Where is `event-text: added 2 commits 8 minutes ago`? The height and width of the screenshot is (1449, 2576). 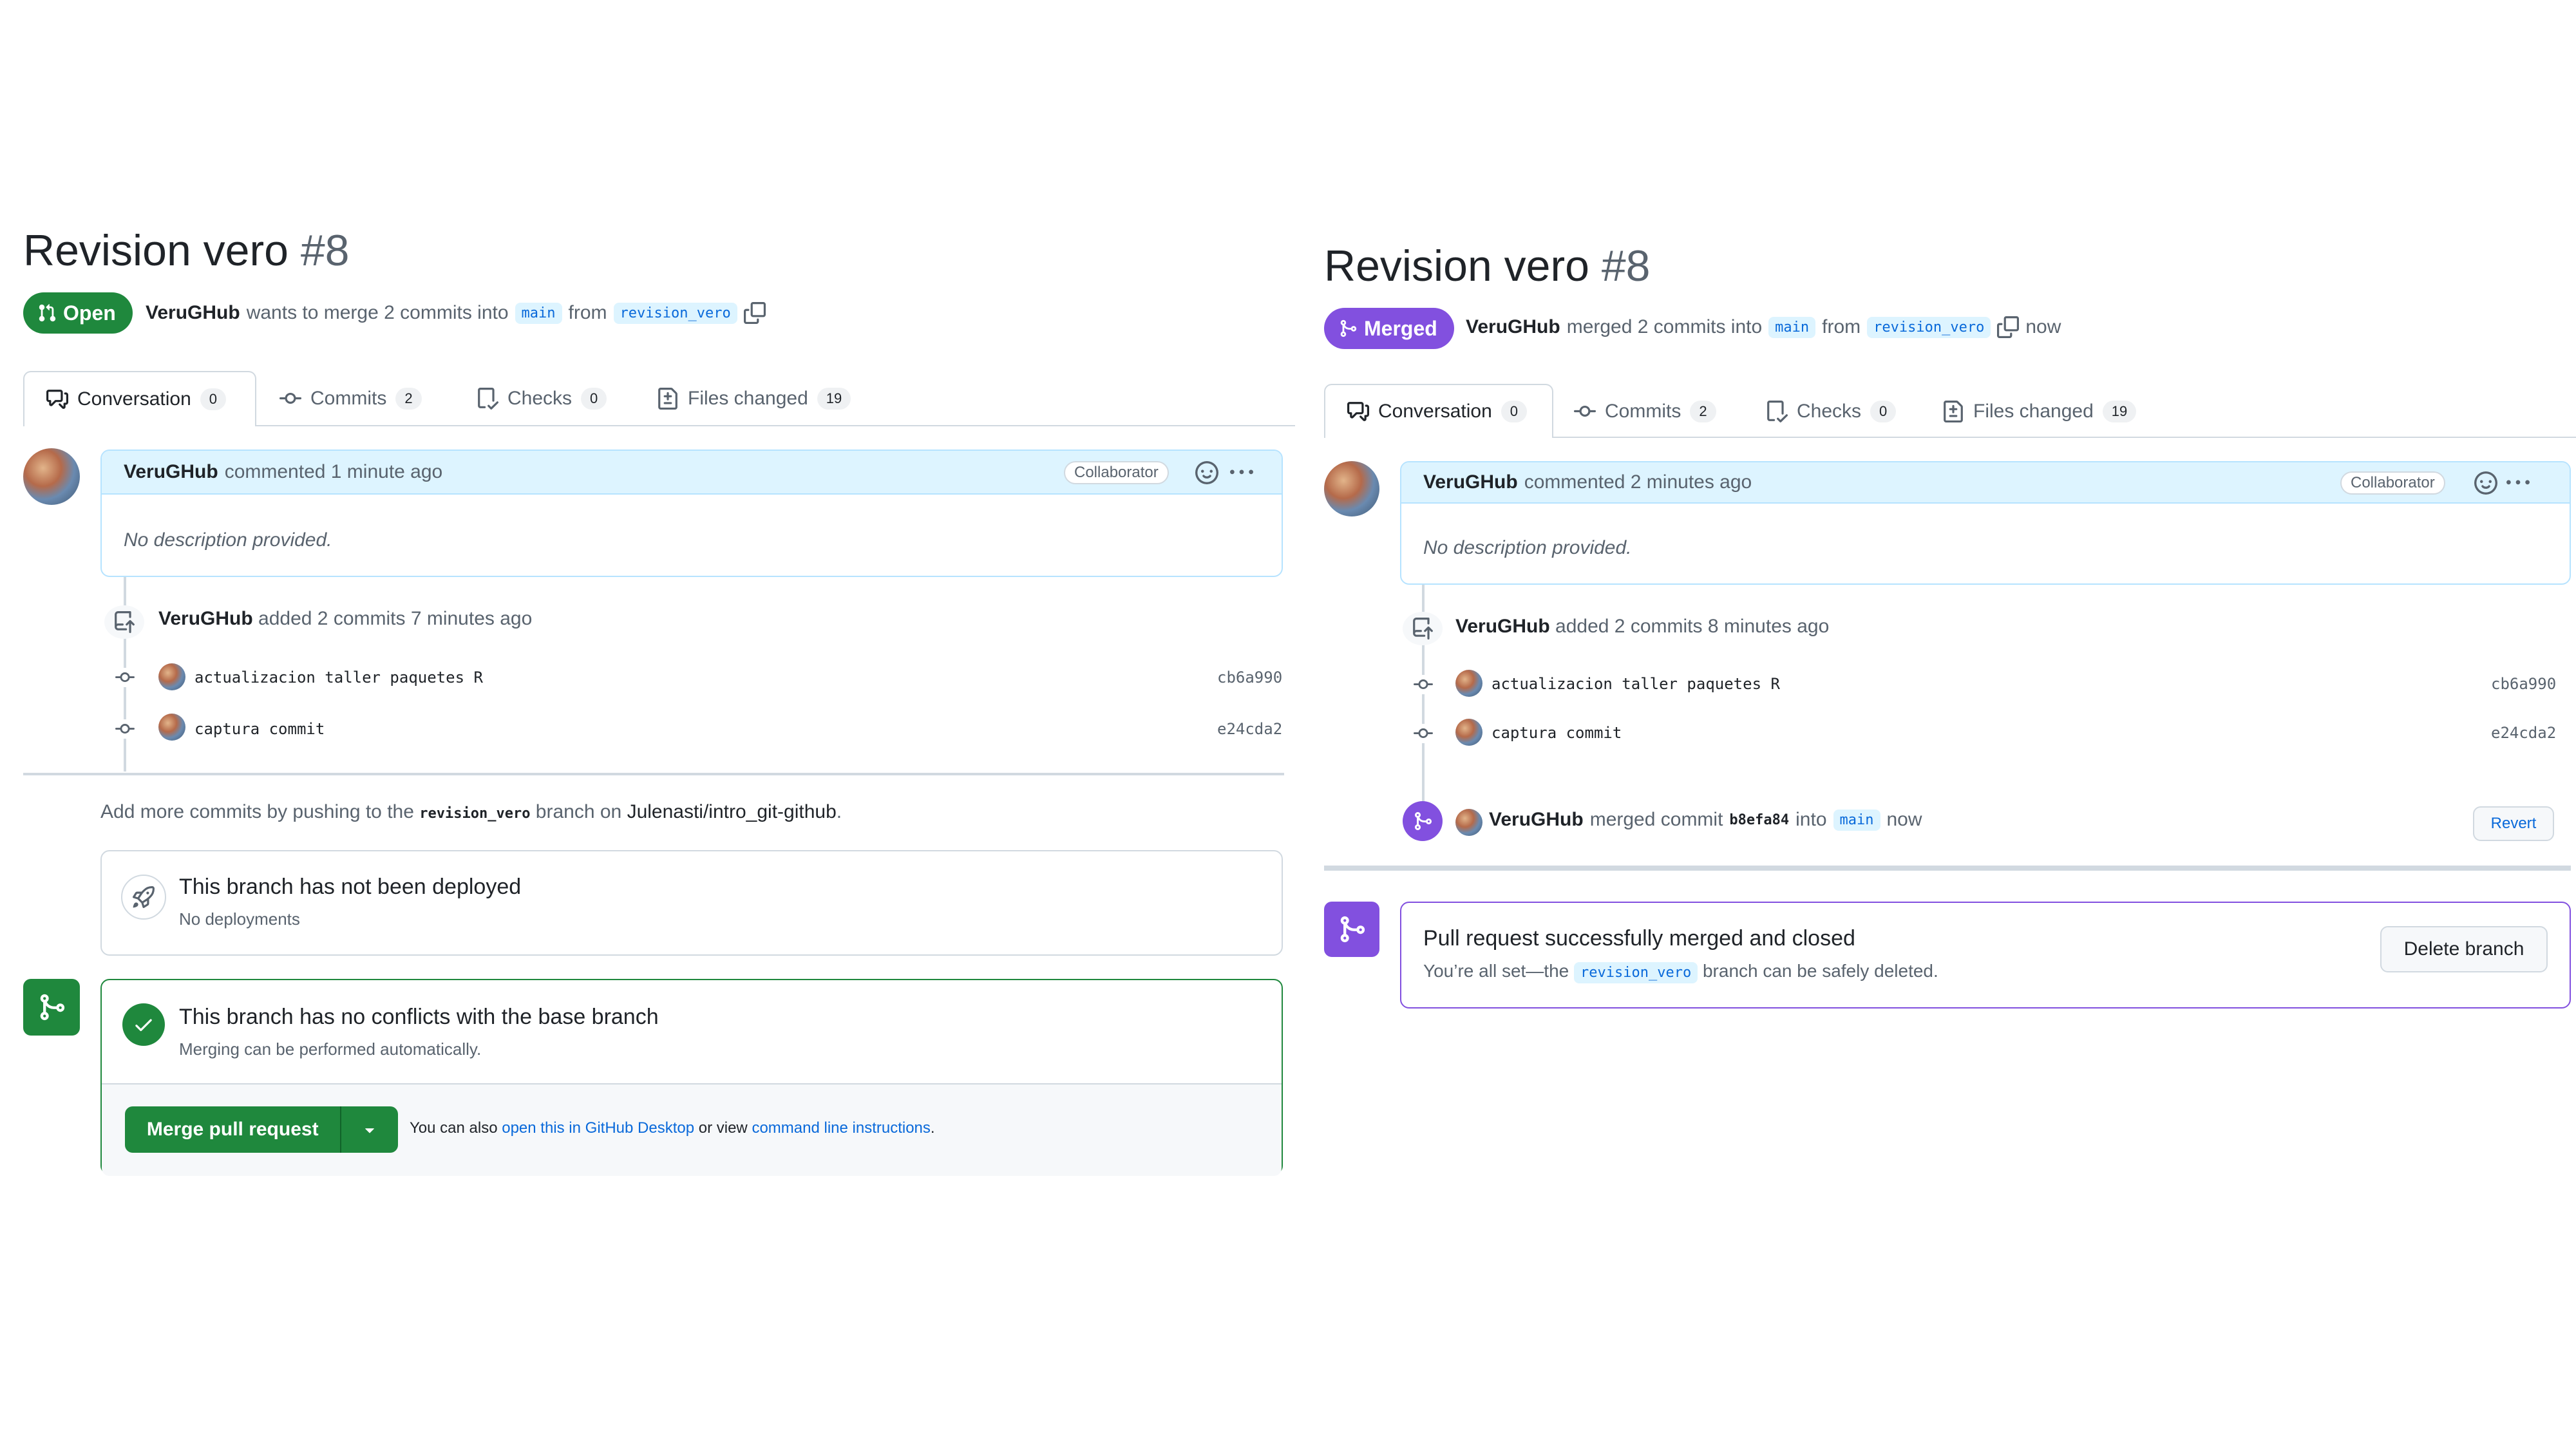 event-text: added 2 commits 8 minutes ago is located at coordinates (1692, 626).